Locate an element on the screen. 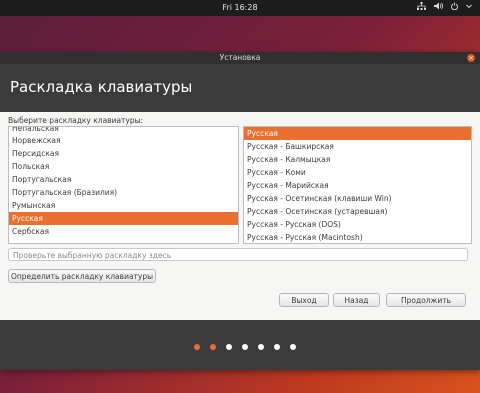  list-item: Румынская is located at coordinates (123, 205).